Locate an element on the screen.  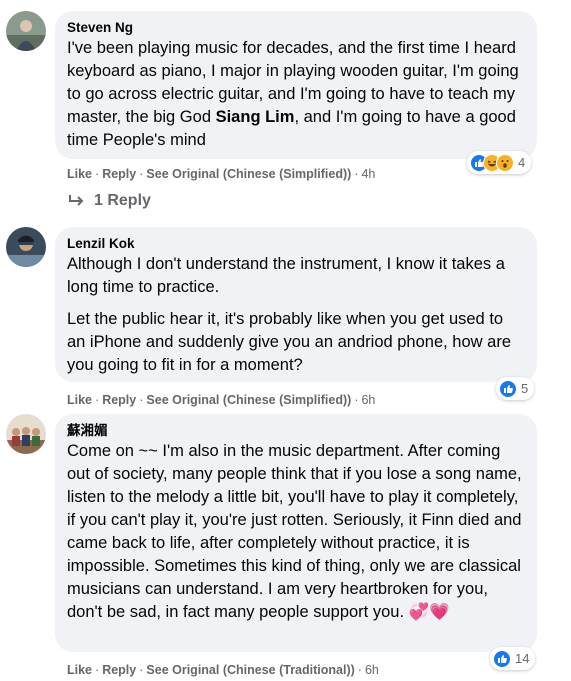
reaction-summary: 4 is located at coordinates (499, 162).